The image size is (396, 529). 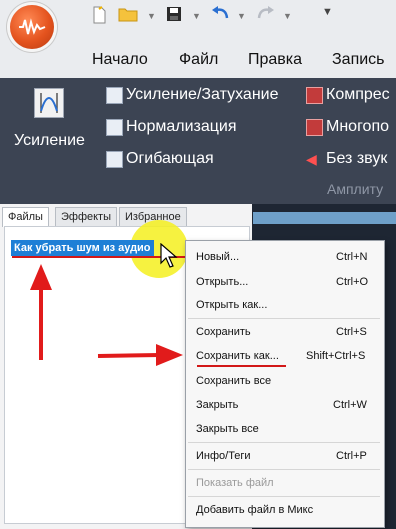 I want to click on menu-item-info-tags: Инфо/Теги, so click(x=223, y=456).